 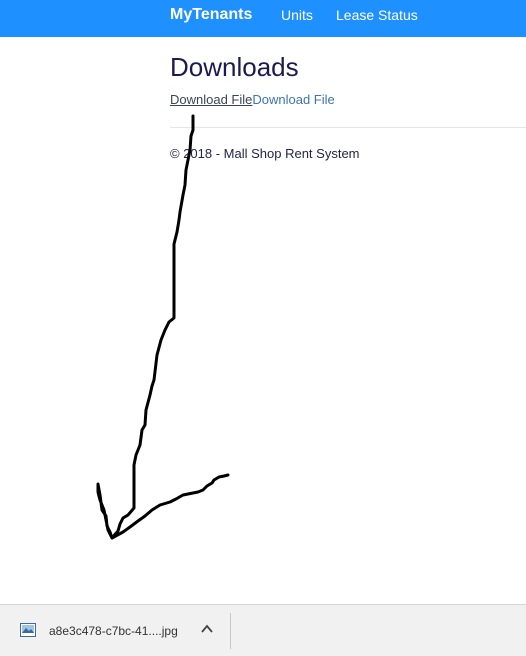 What do you see at coordinates (293, 99) in the screenshot?
I see `download-file-link-2: Download File` at bounding box center [293, 99].